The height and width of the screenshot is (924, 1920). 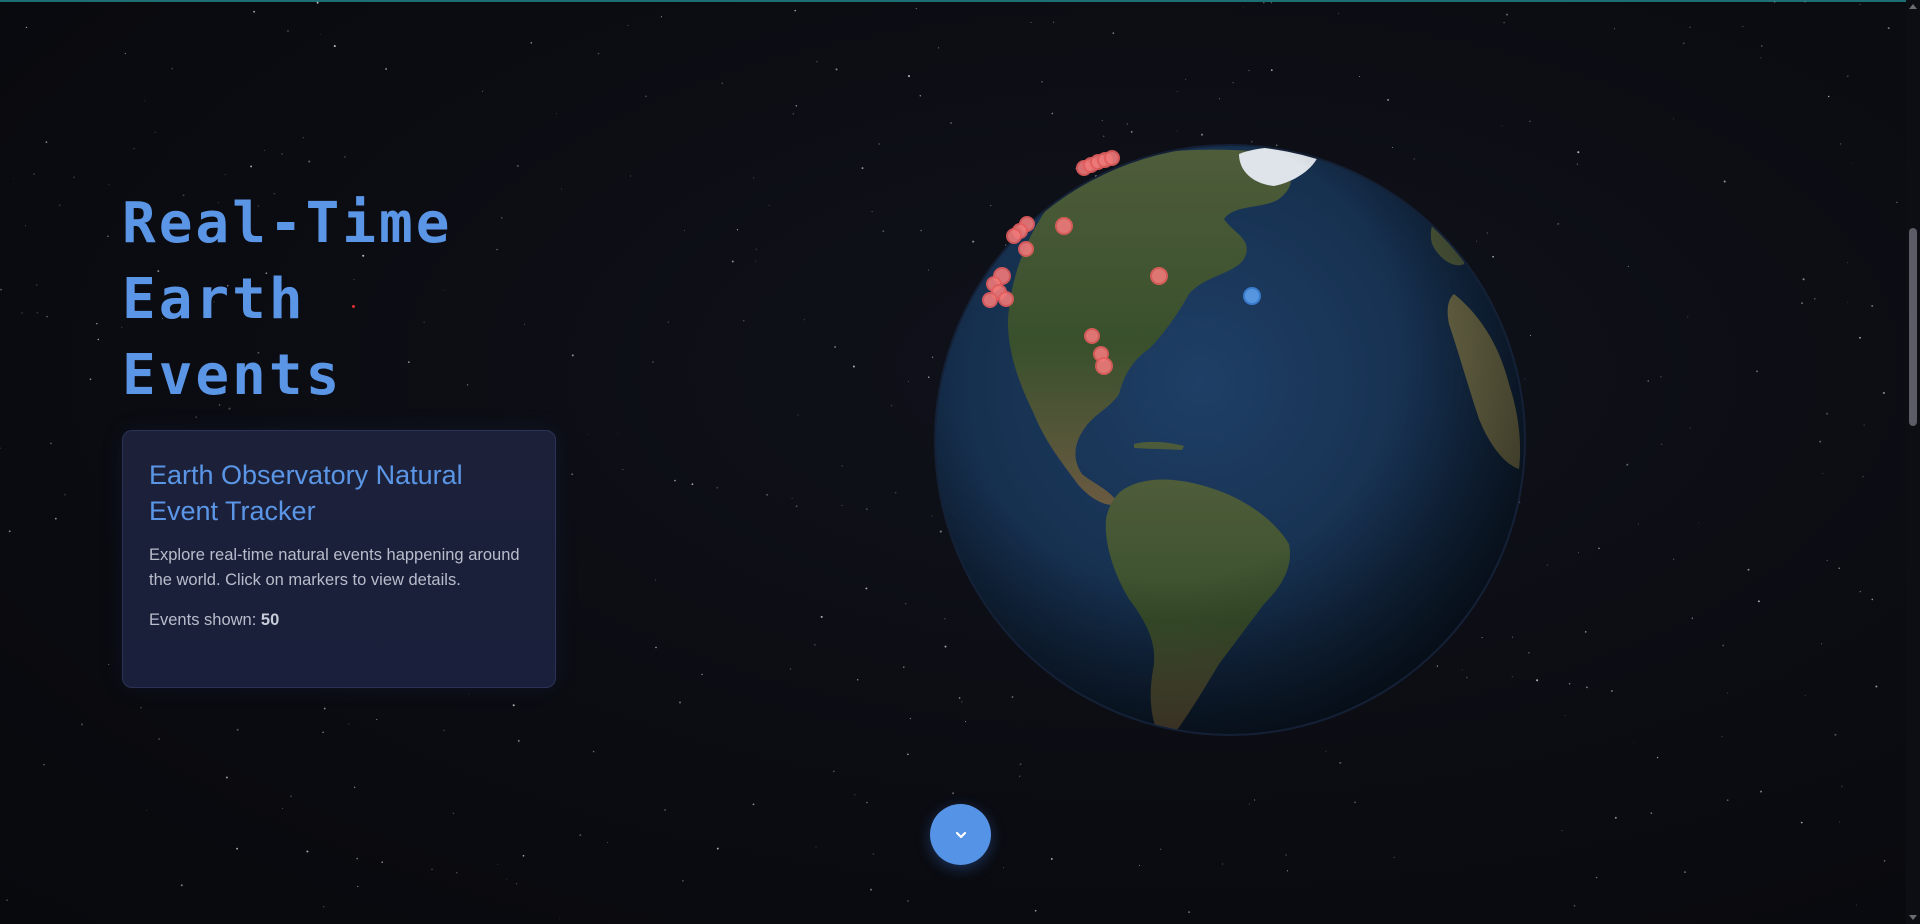 What do you see at coordinates (353, 306) in the screenshot?
I see `cursor-dot` at bounding box center [353, 306].